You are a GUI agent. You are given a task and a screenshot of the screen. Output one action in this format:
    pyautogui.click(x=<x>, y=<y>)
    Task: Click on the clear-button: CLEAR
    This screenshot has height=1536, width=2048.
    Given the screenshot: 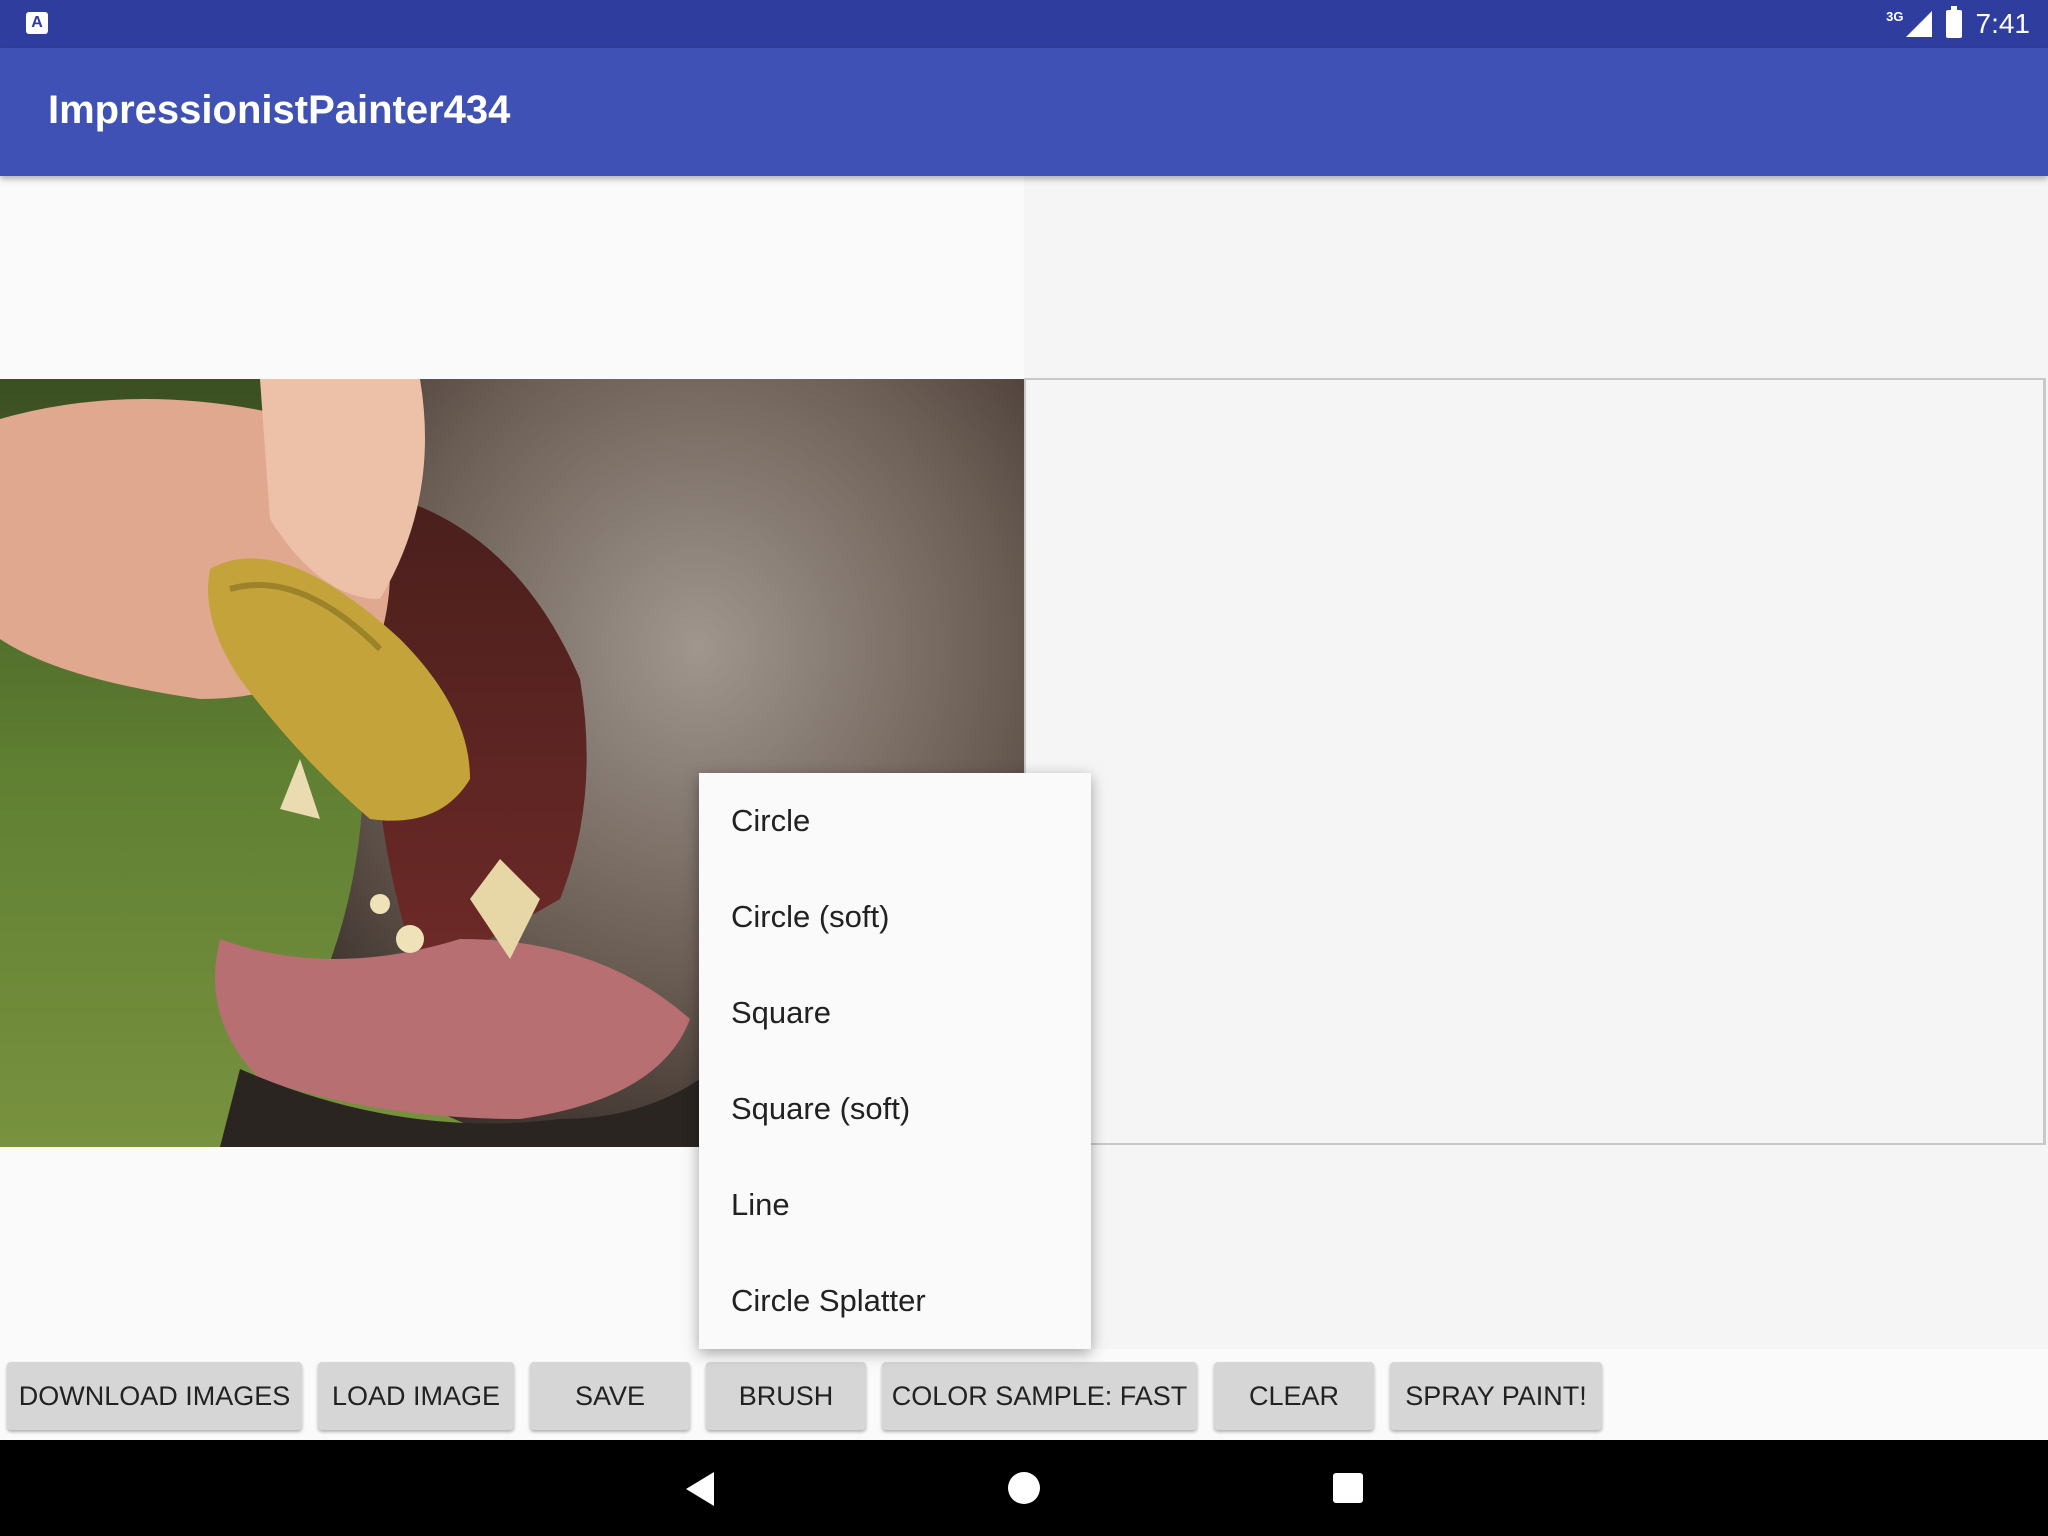 What is the action you would take?
    pyautogui.click(x=1294, y=1396)
    